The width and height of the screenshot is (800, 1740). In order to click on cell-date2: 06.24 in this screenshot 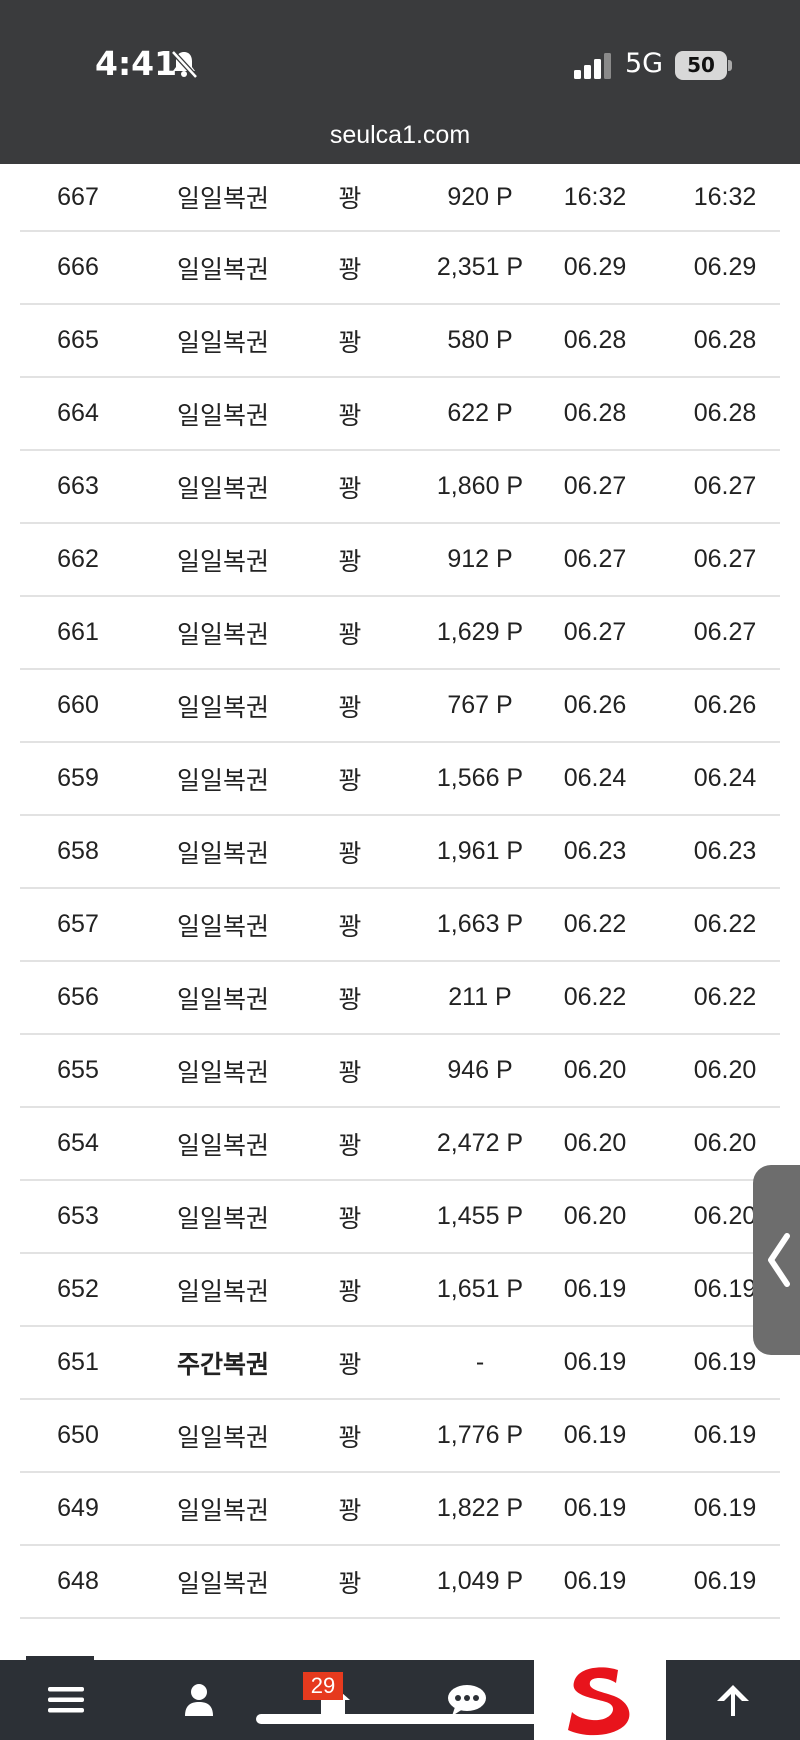, I will do `click(725, 778)`.